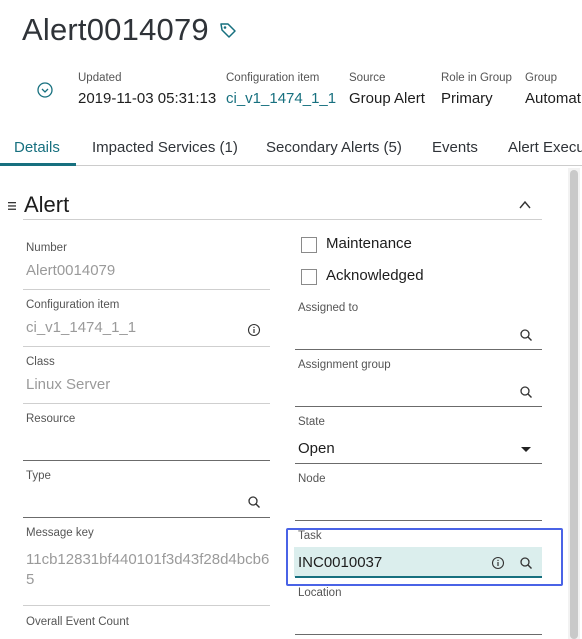 The height and width of the screenshot is (639, 582). Describe the element at coordinates (38, 164) in the screenshot. I see `active-tab-indicator` at that location.